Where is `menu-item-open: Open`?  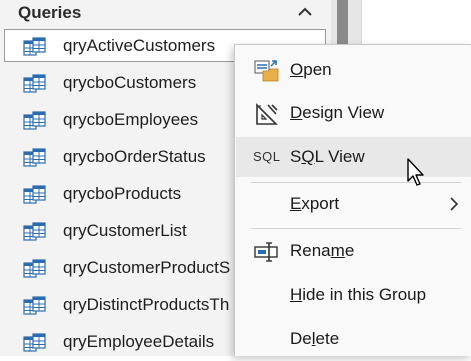
menu-item-open: Open is located at coordinates (353, 70).